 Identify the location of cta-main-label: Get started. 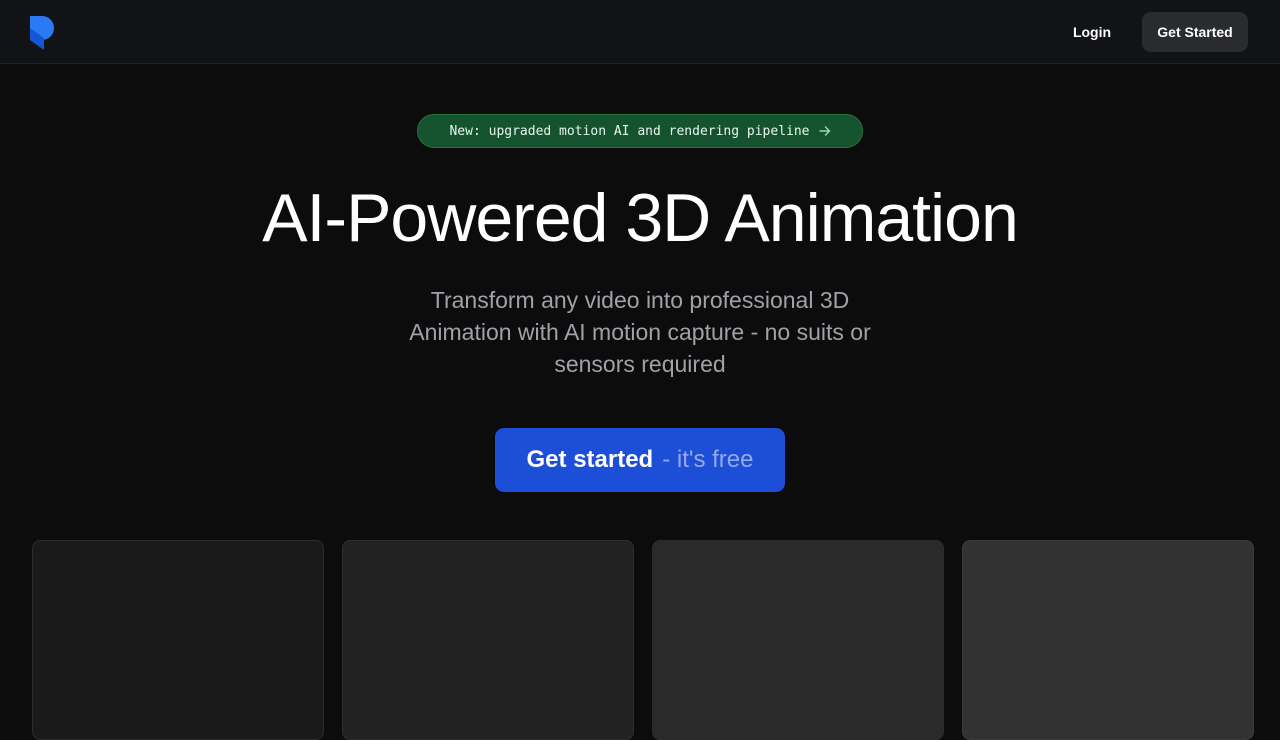
(590, 459).